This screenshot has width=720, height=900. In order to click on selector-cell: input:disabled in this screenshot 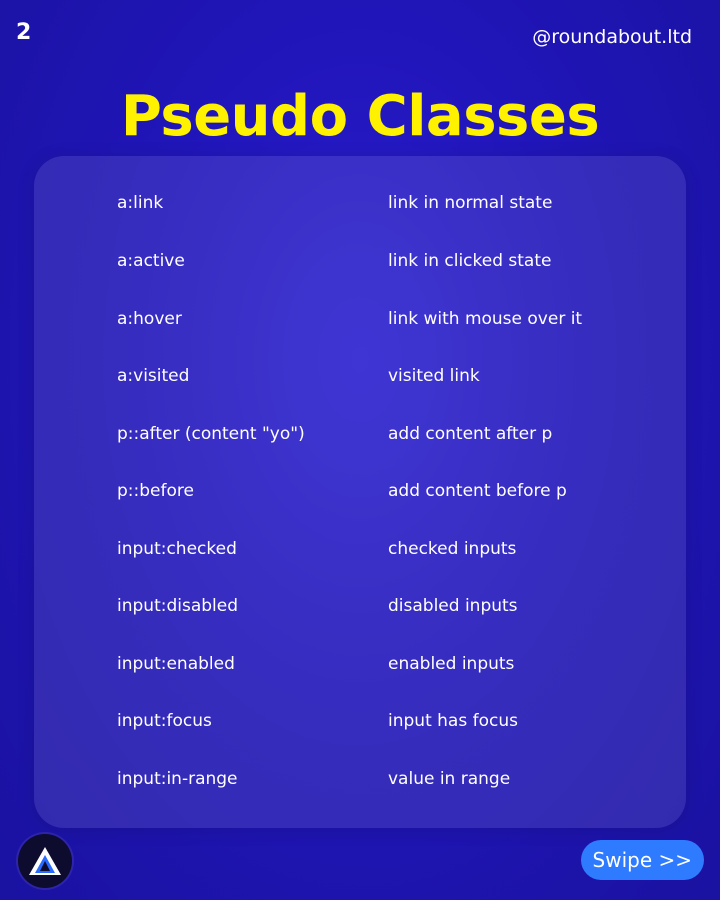, I will do `click(178, 606)`.